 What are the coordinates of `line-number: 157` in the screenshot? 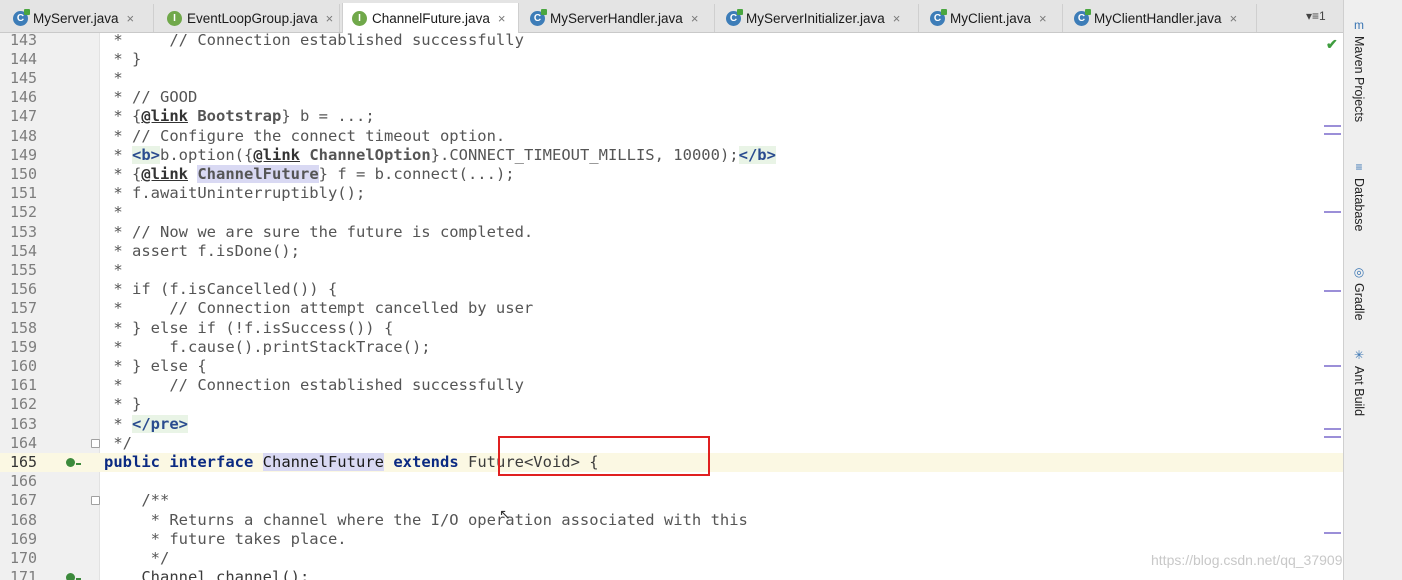 It's located at (24, 308).